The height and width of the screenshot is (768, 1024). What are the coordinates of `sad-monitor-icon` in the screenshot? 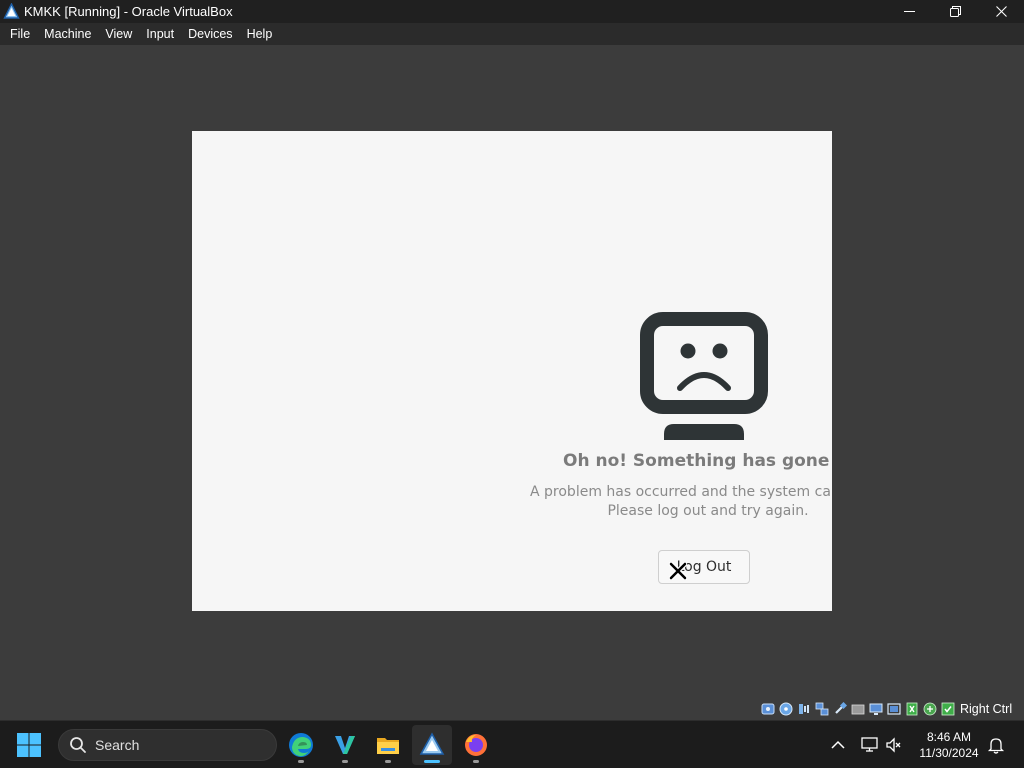 It's located at (704, 376).